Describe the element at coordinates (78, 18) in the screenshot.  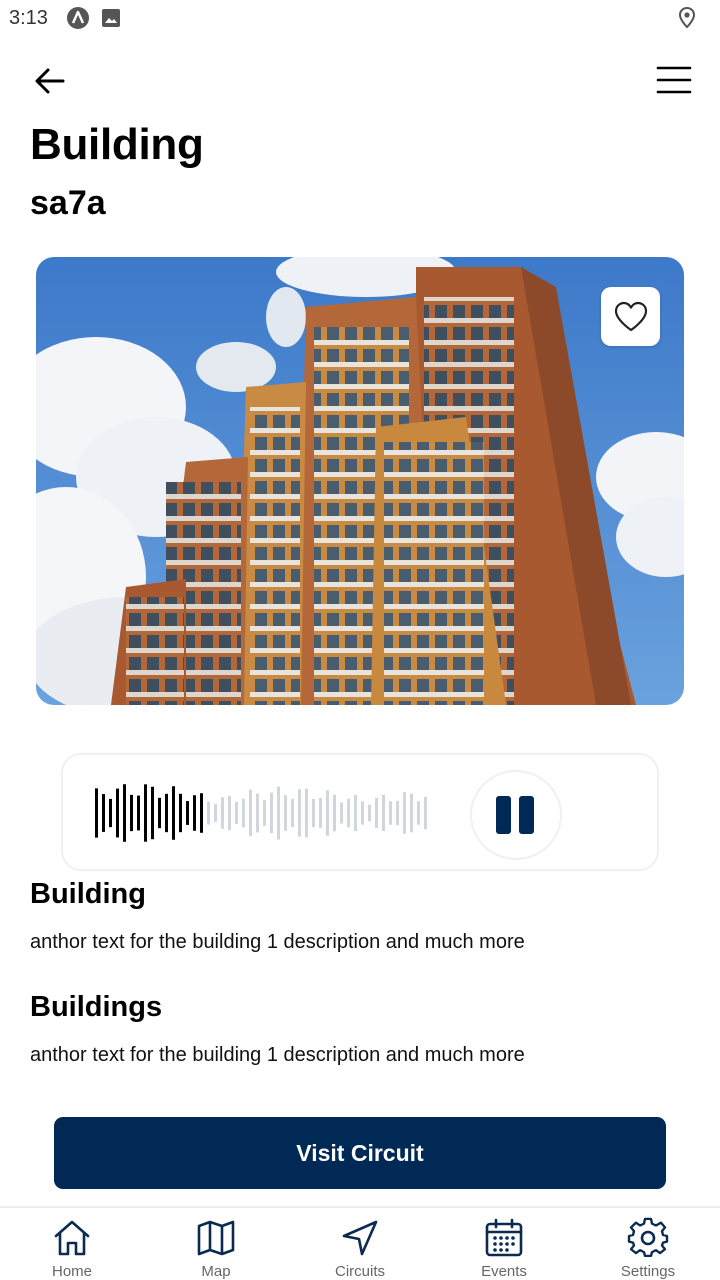
I see `app-a-icon` at that location.